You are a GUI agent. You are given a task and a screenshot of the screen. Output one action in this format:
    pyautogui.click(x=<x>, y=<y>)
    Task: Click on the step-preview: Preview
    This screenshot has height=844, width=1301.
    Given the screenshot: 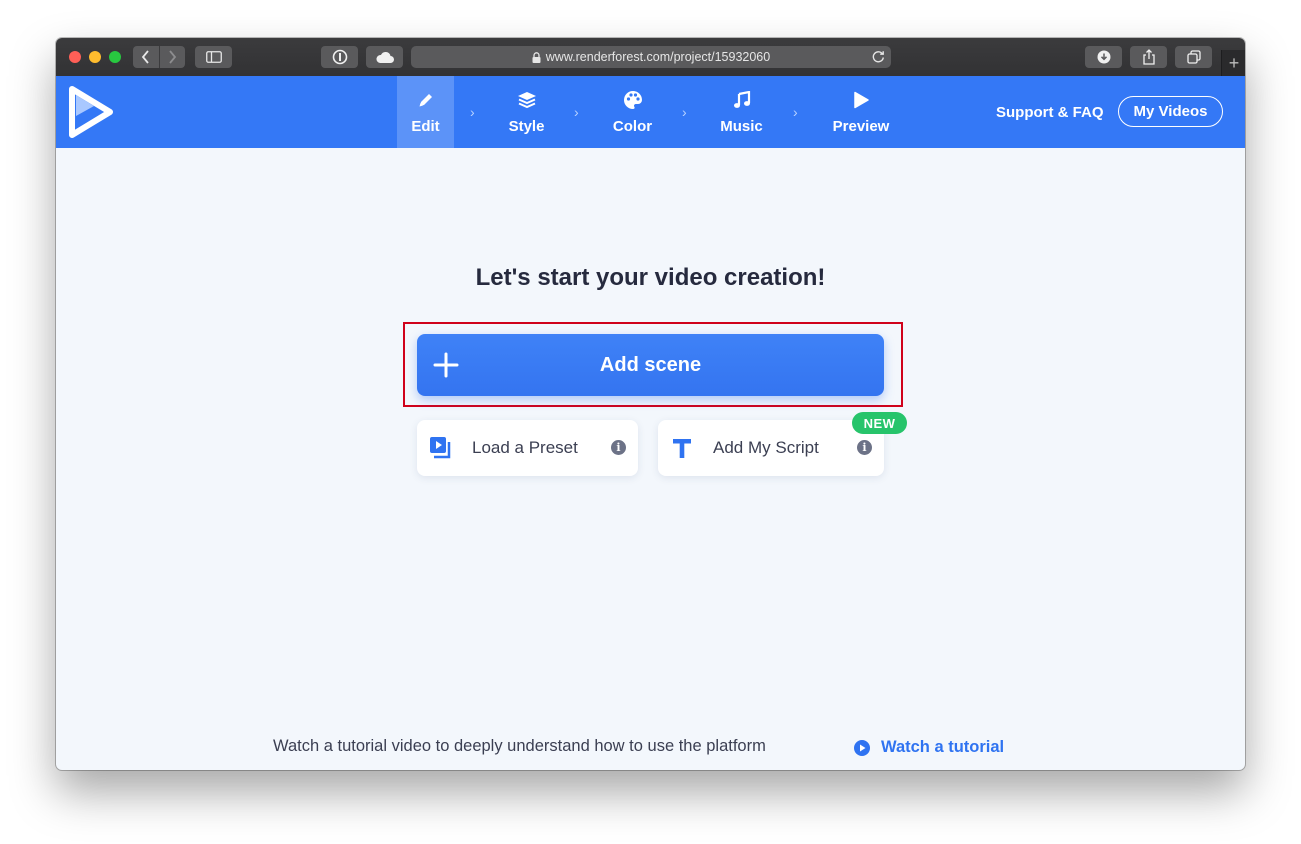 What is the action you would take?
    pyautogui.click(x=861, y=112)
    